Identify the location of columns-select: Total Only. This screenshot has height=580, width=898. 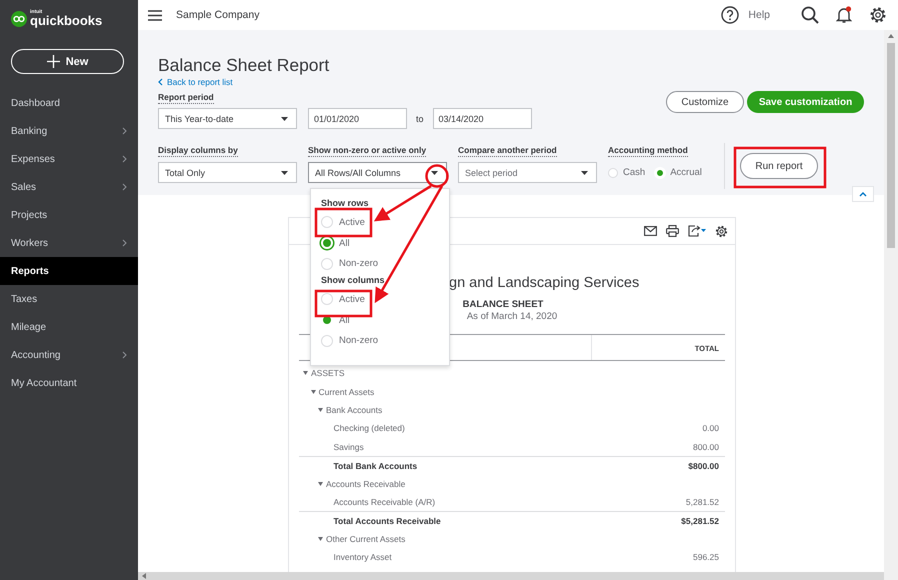
(227, 172).